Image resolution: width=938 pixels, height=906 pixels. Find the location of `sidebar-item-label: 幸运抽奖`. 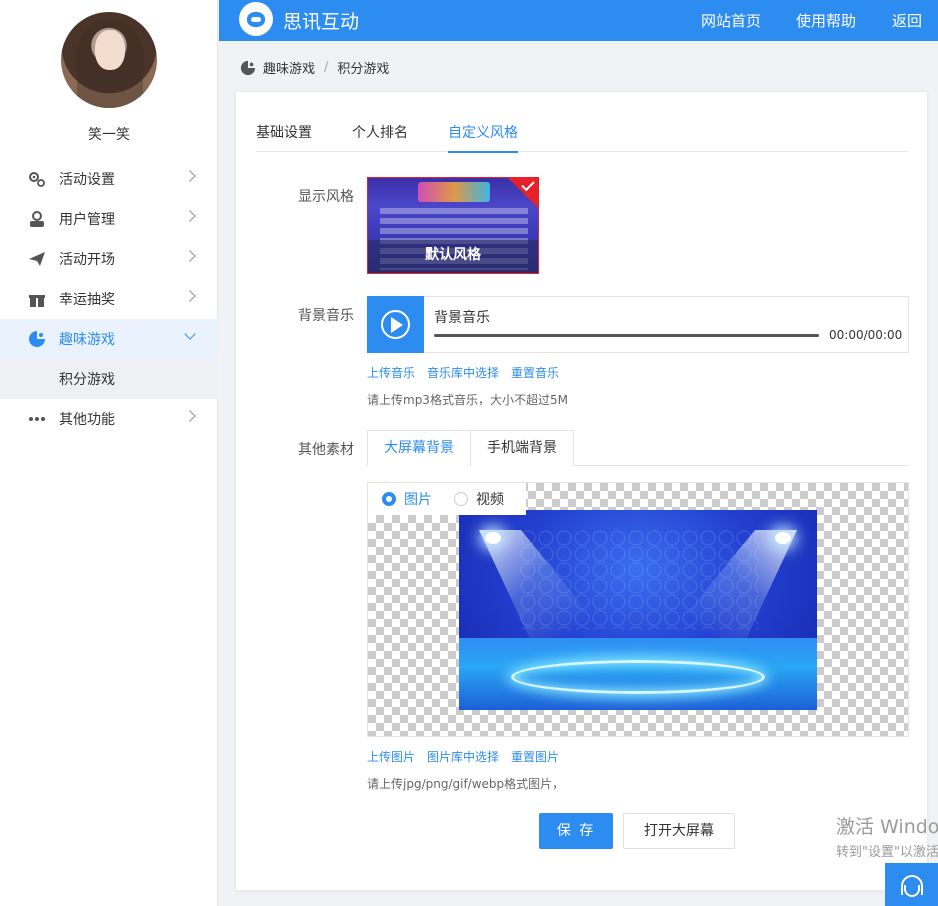

sidebar-item-label: 幸运抽奖 is located at coordinates (87, 300).